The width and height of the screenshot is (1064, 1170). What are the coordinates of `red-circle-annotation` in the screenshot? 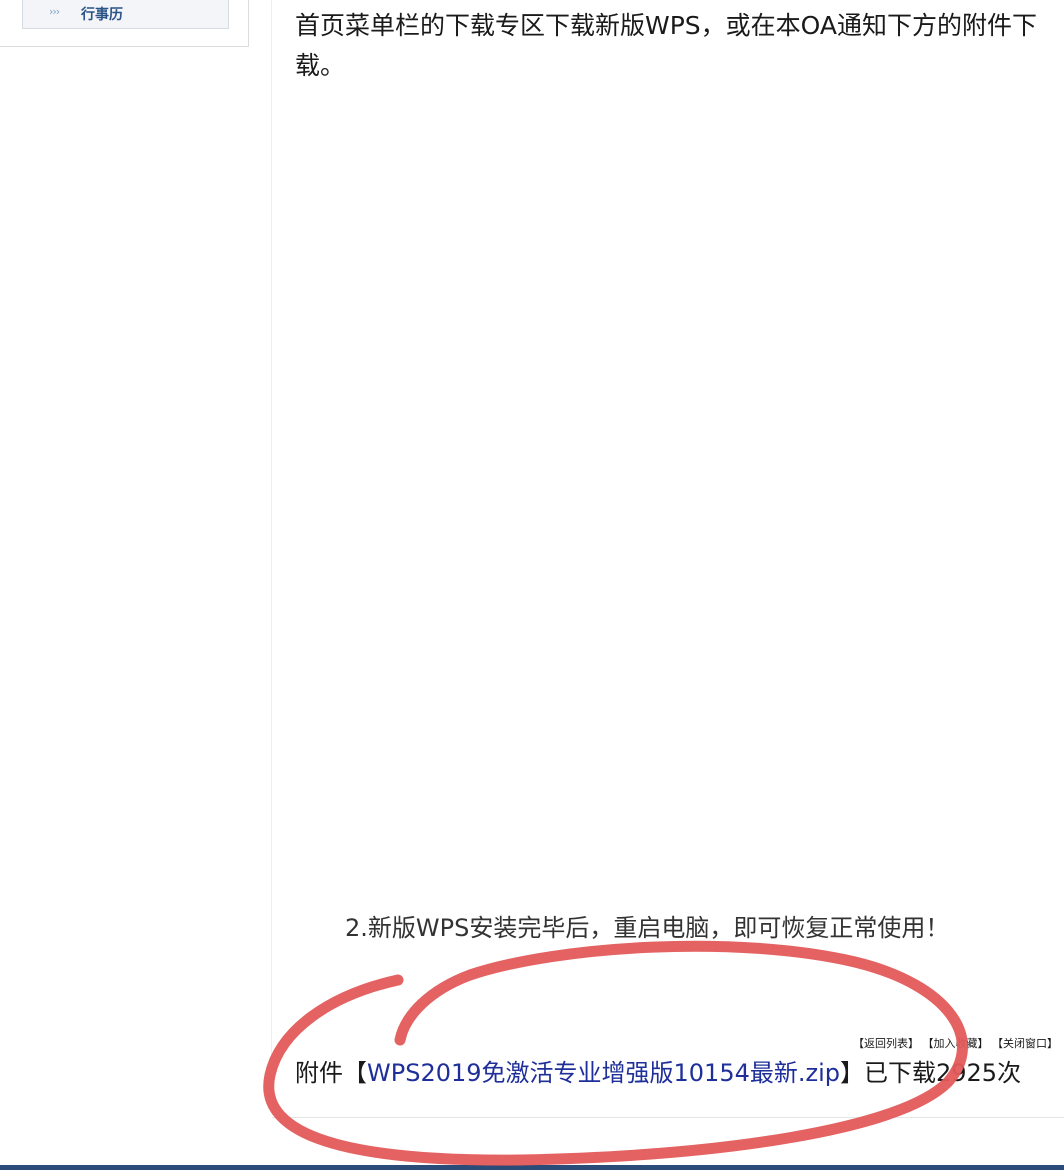 It's located at (615, 1053).